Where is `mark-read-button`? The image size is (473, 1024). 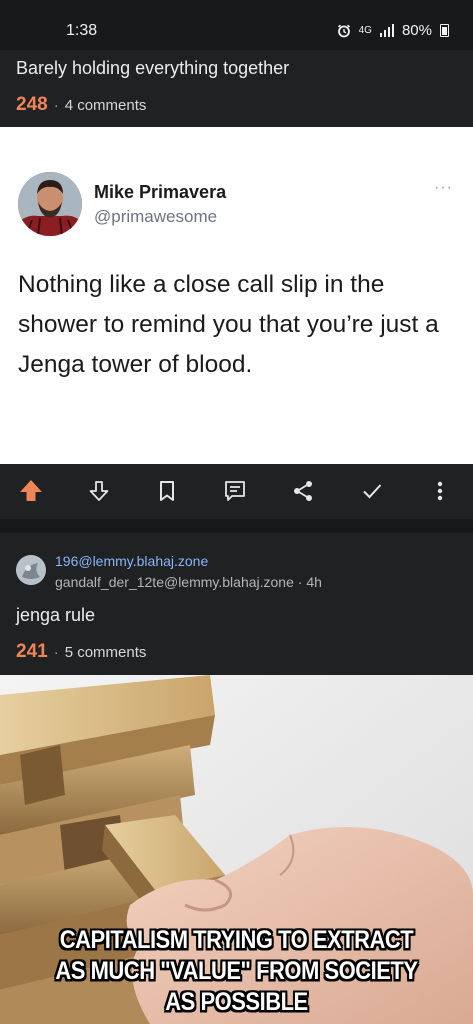
mark-read-button is located at coordinates (372, 491).